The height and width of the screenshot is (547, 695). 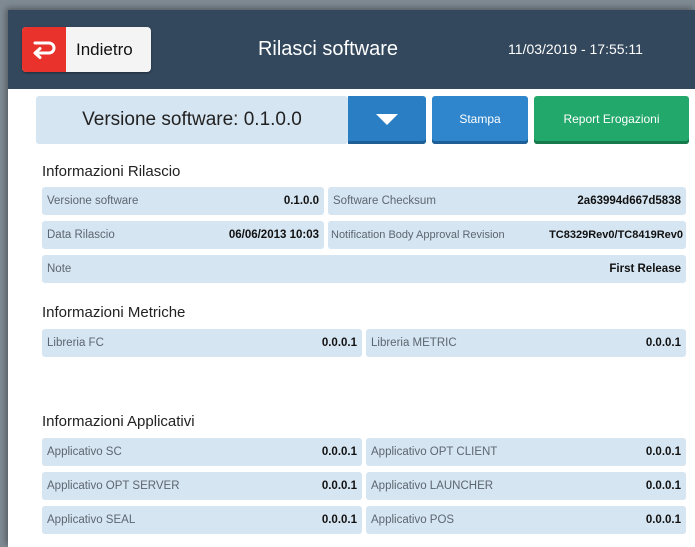 What do you see at coordinates (413, 520) in the screenshot?
I see `field-label: Applicativo POS` at bounding box center [413, 520].